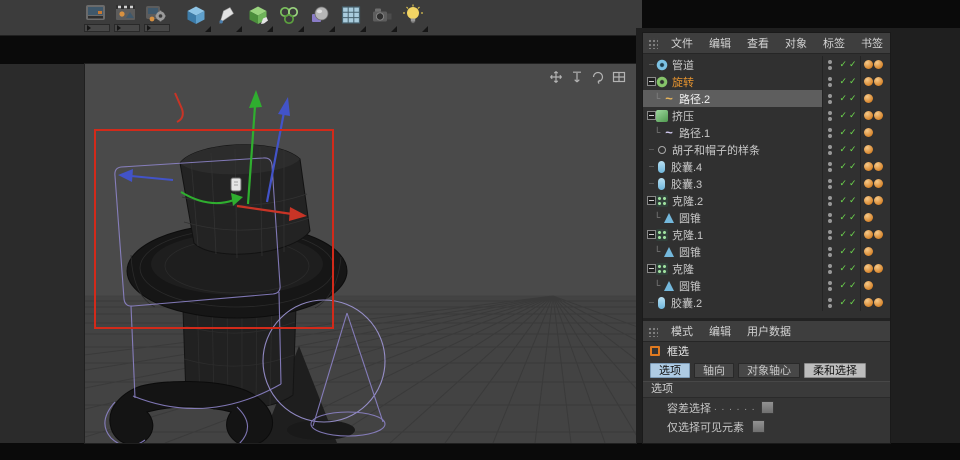 This screenshot has height=460, width=960. What do you see at coordinates (687, 201) in the screenshot?
I see `object-name: 克隆.2` at bounding box center [687, 201].